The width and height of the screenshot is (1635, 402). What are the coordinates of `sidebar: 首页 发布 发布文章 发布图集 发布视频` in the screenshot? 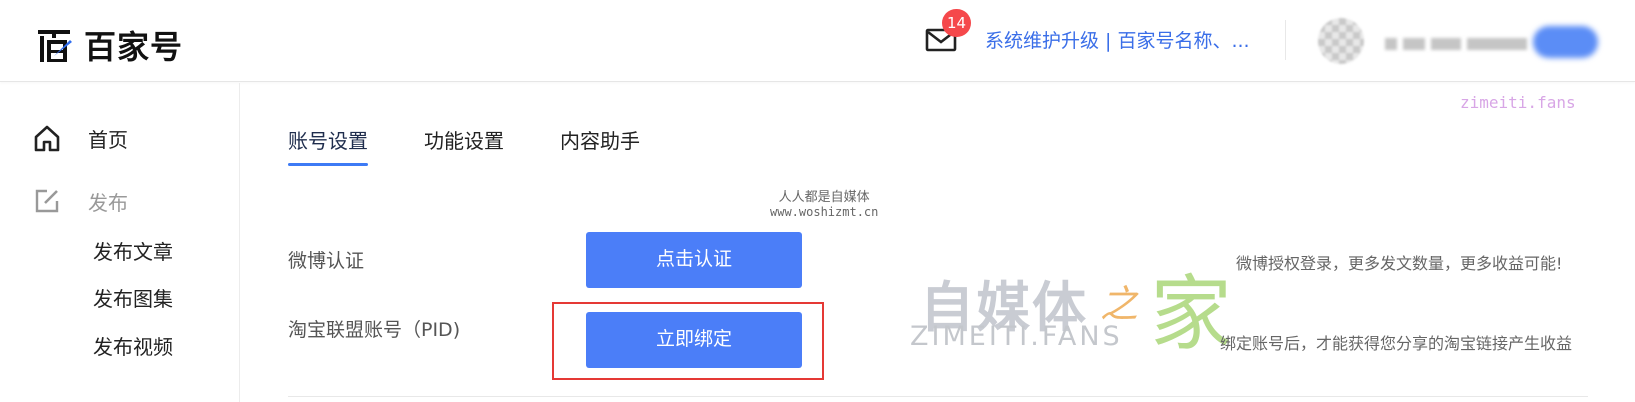 It's located at (120, 242).